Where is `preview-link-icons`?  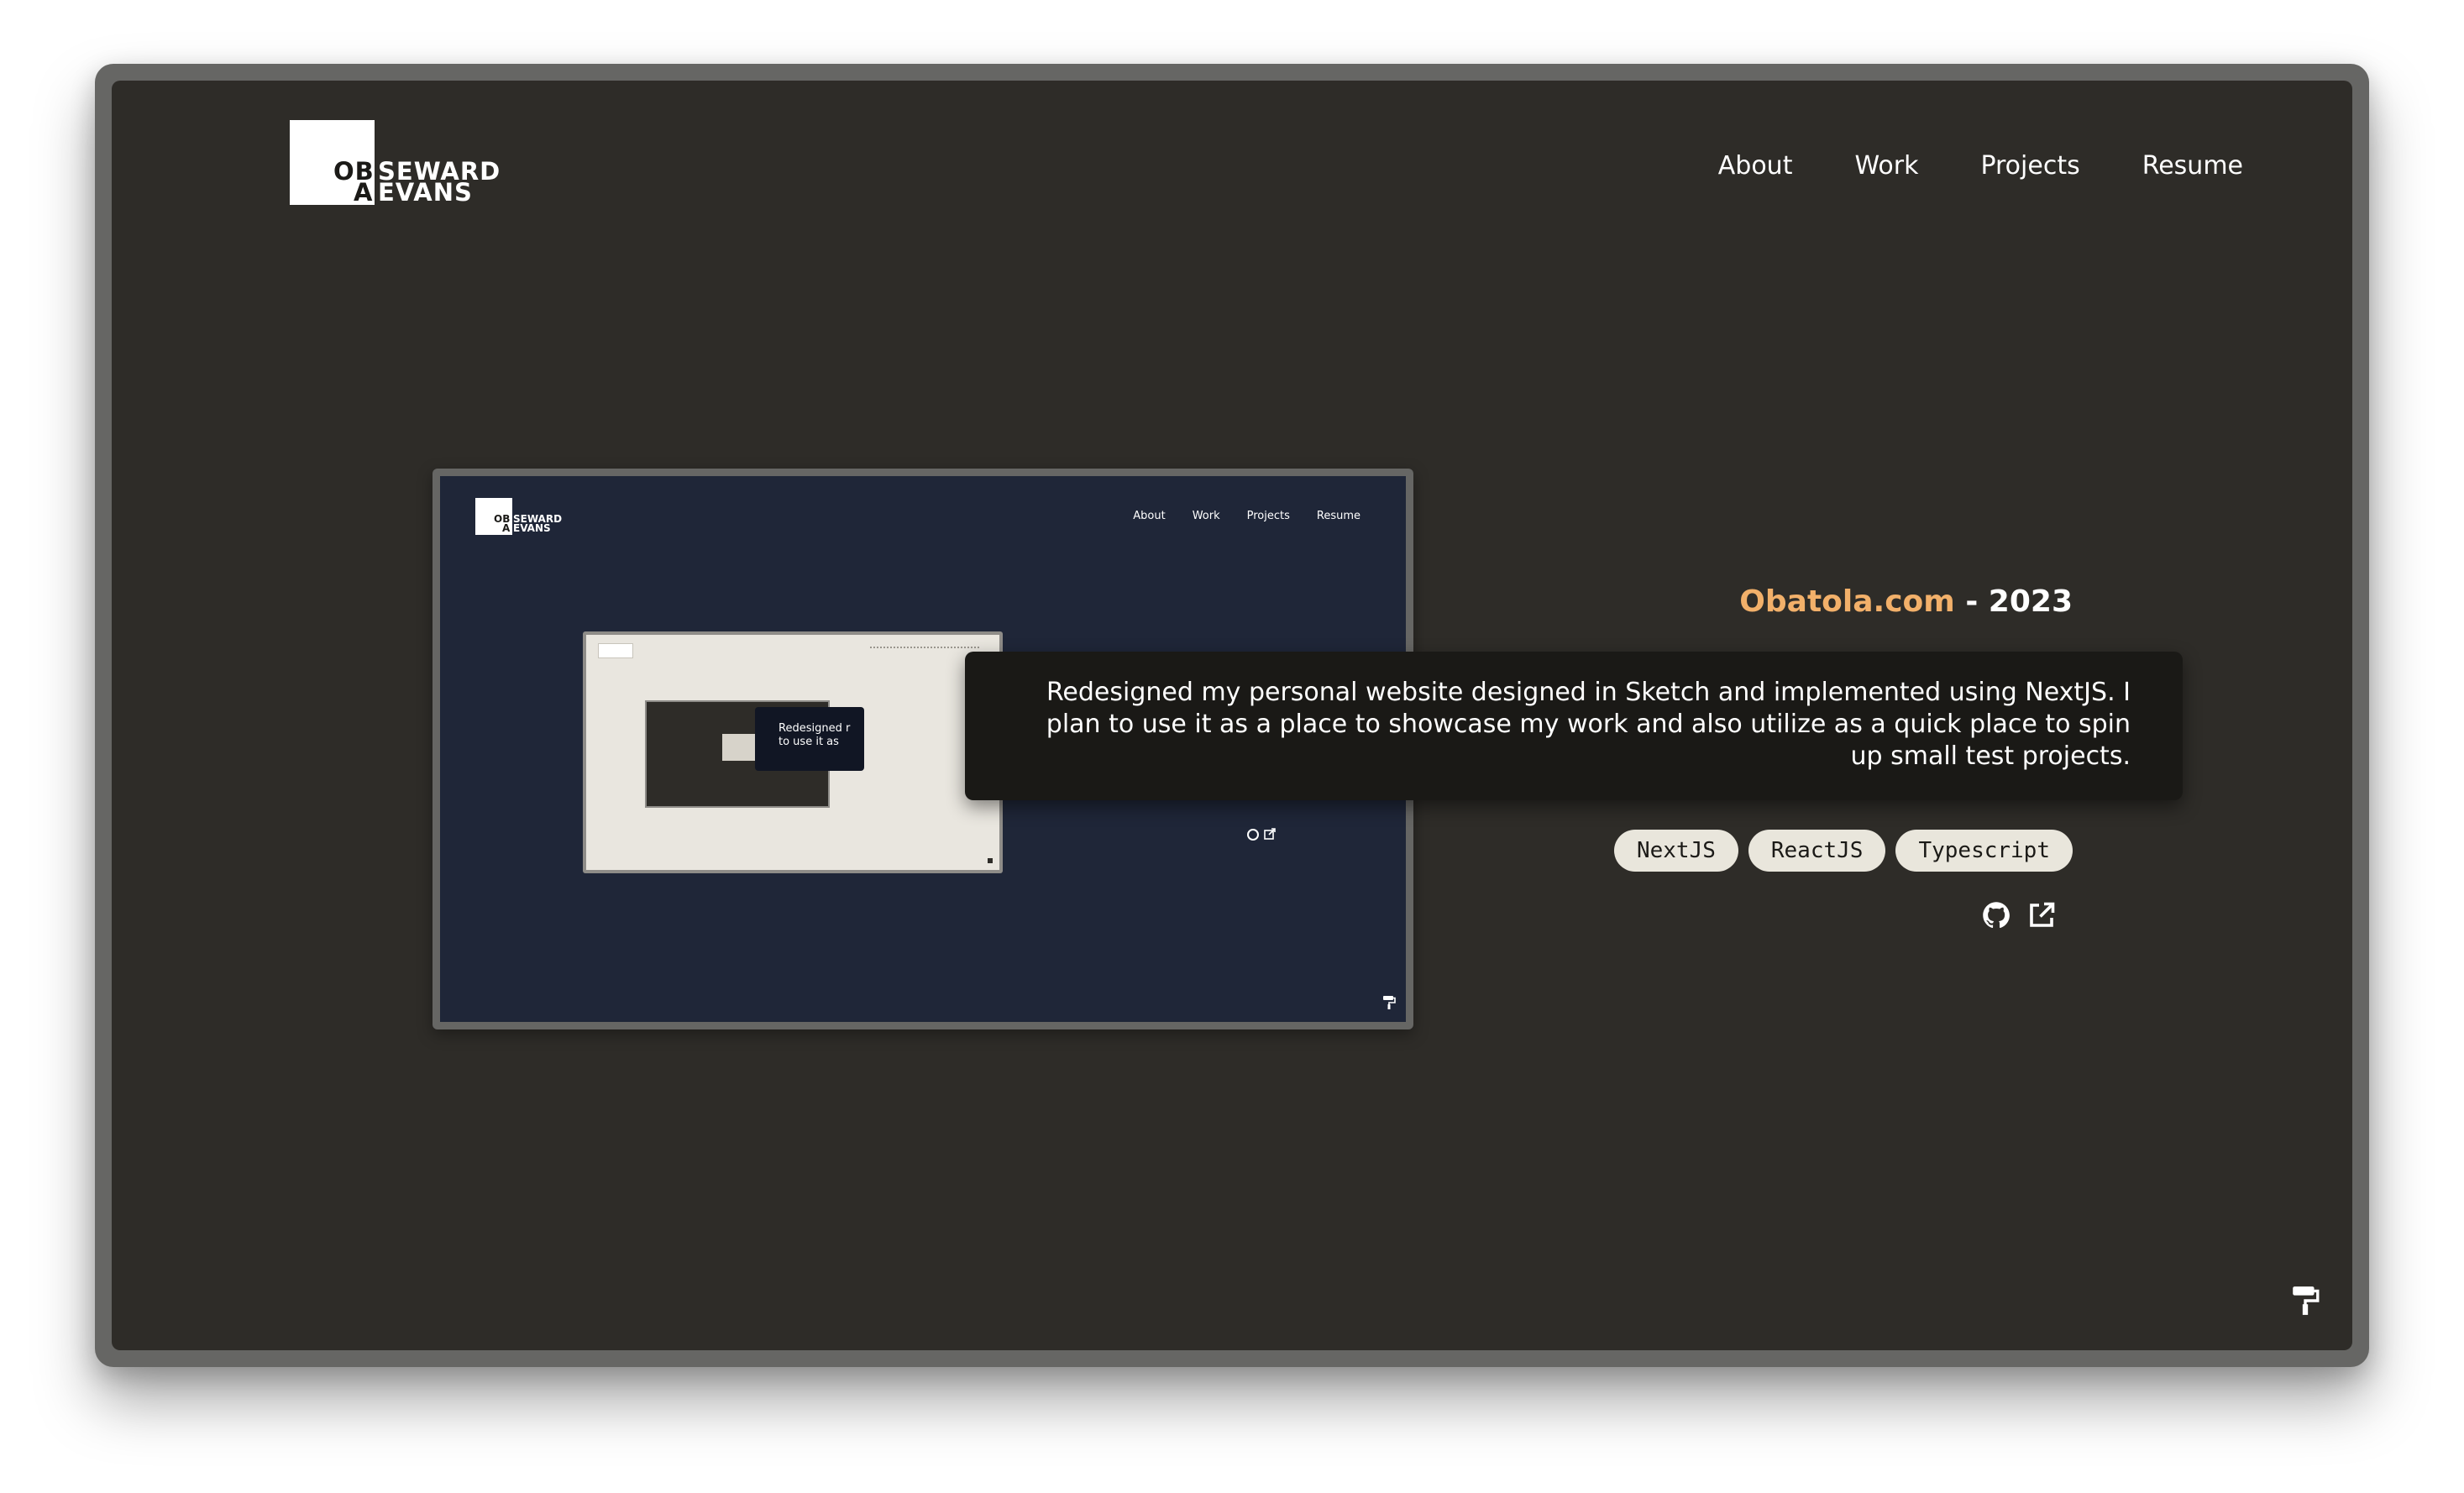 preview-link-icons is located at coordinates (1262, 836).